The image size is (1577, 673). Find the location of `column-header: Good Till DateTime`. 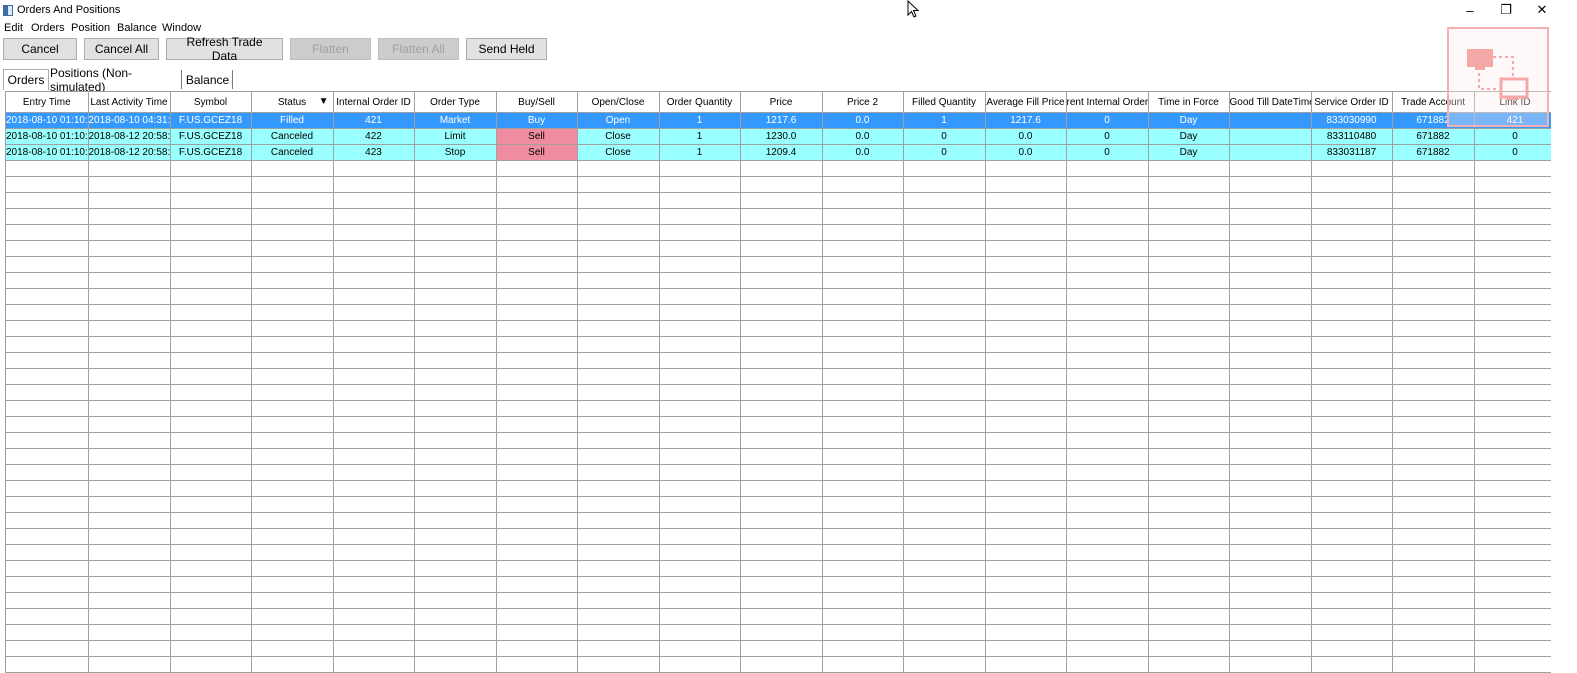

column-header: Good Till DateTime is located at coordinates (1270, 102).